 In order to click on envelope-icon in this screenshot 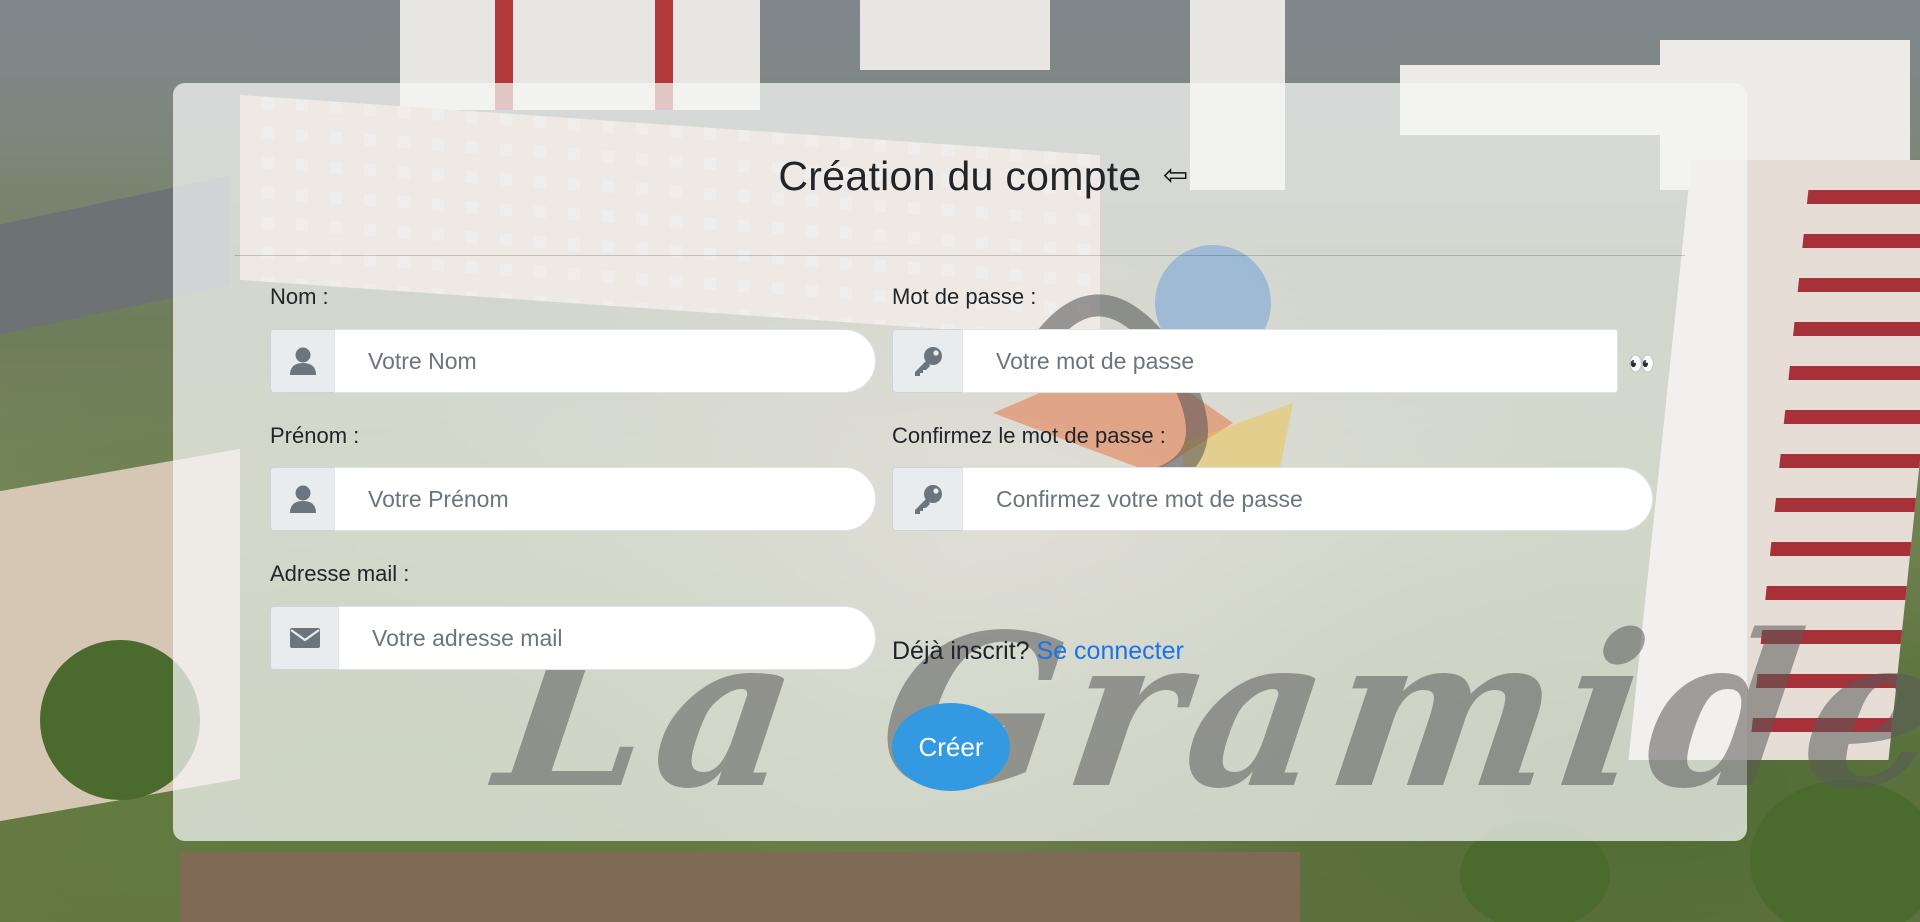, I will do `click(304, 638)`.